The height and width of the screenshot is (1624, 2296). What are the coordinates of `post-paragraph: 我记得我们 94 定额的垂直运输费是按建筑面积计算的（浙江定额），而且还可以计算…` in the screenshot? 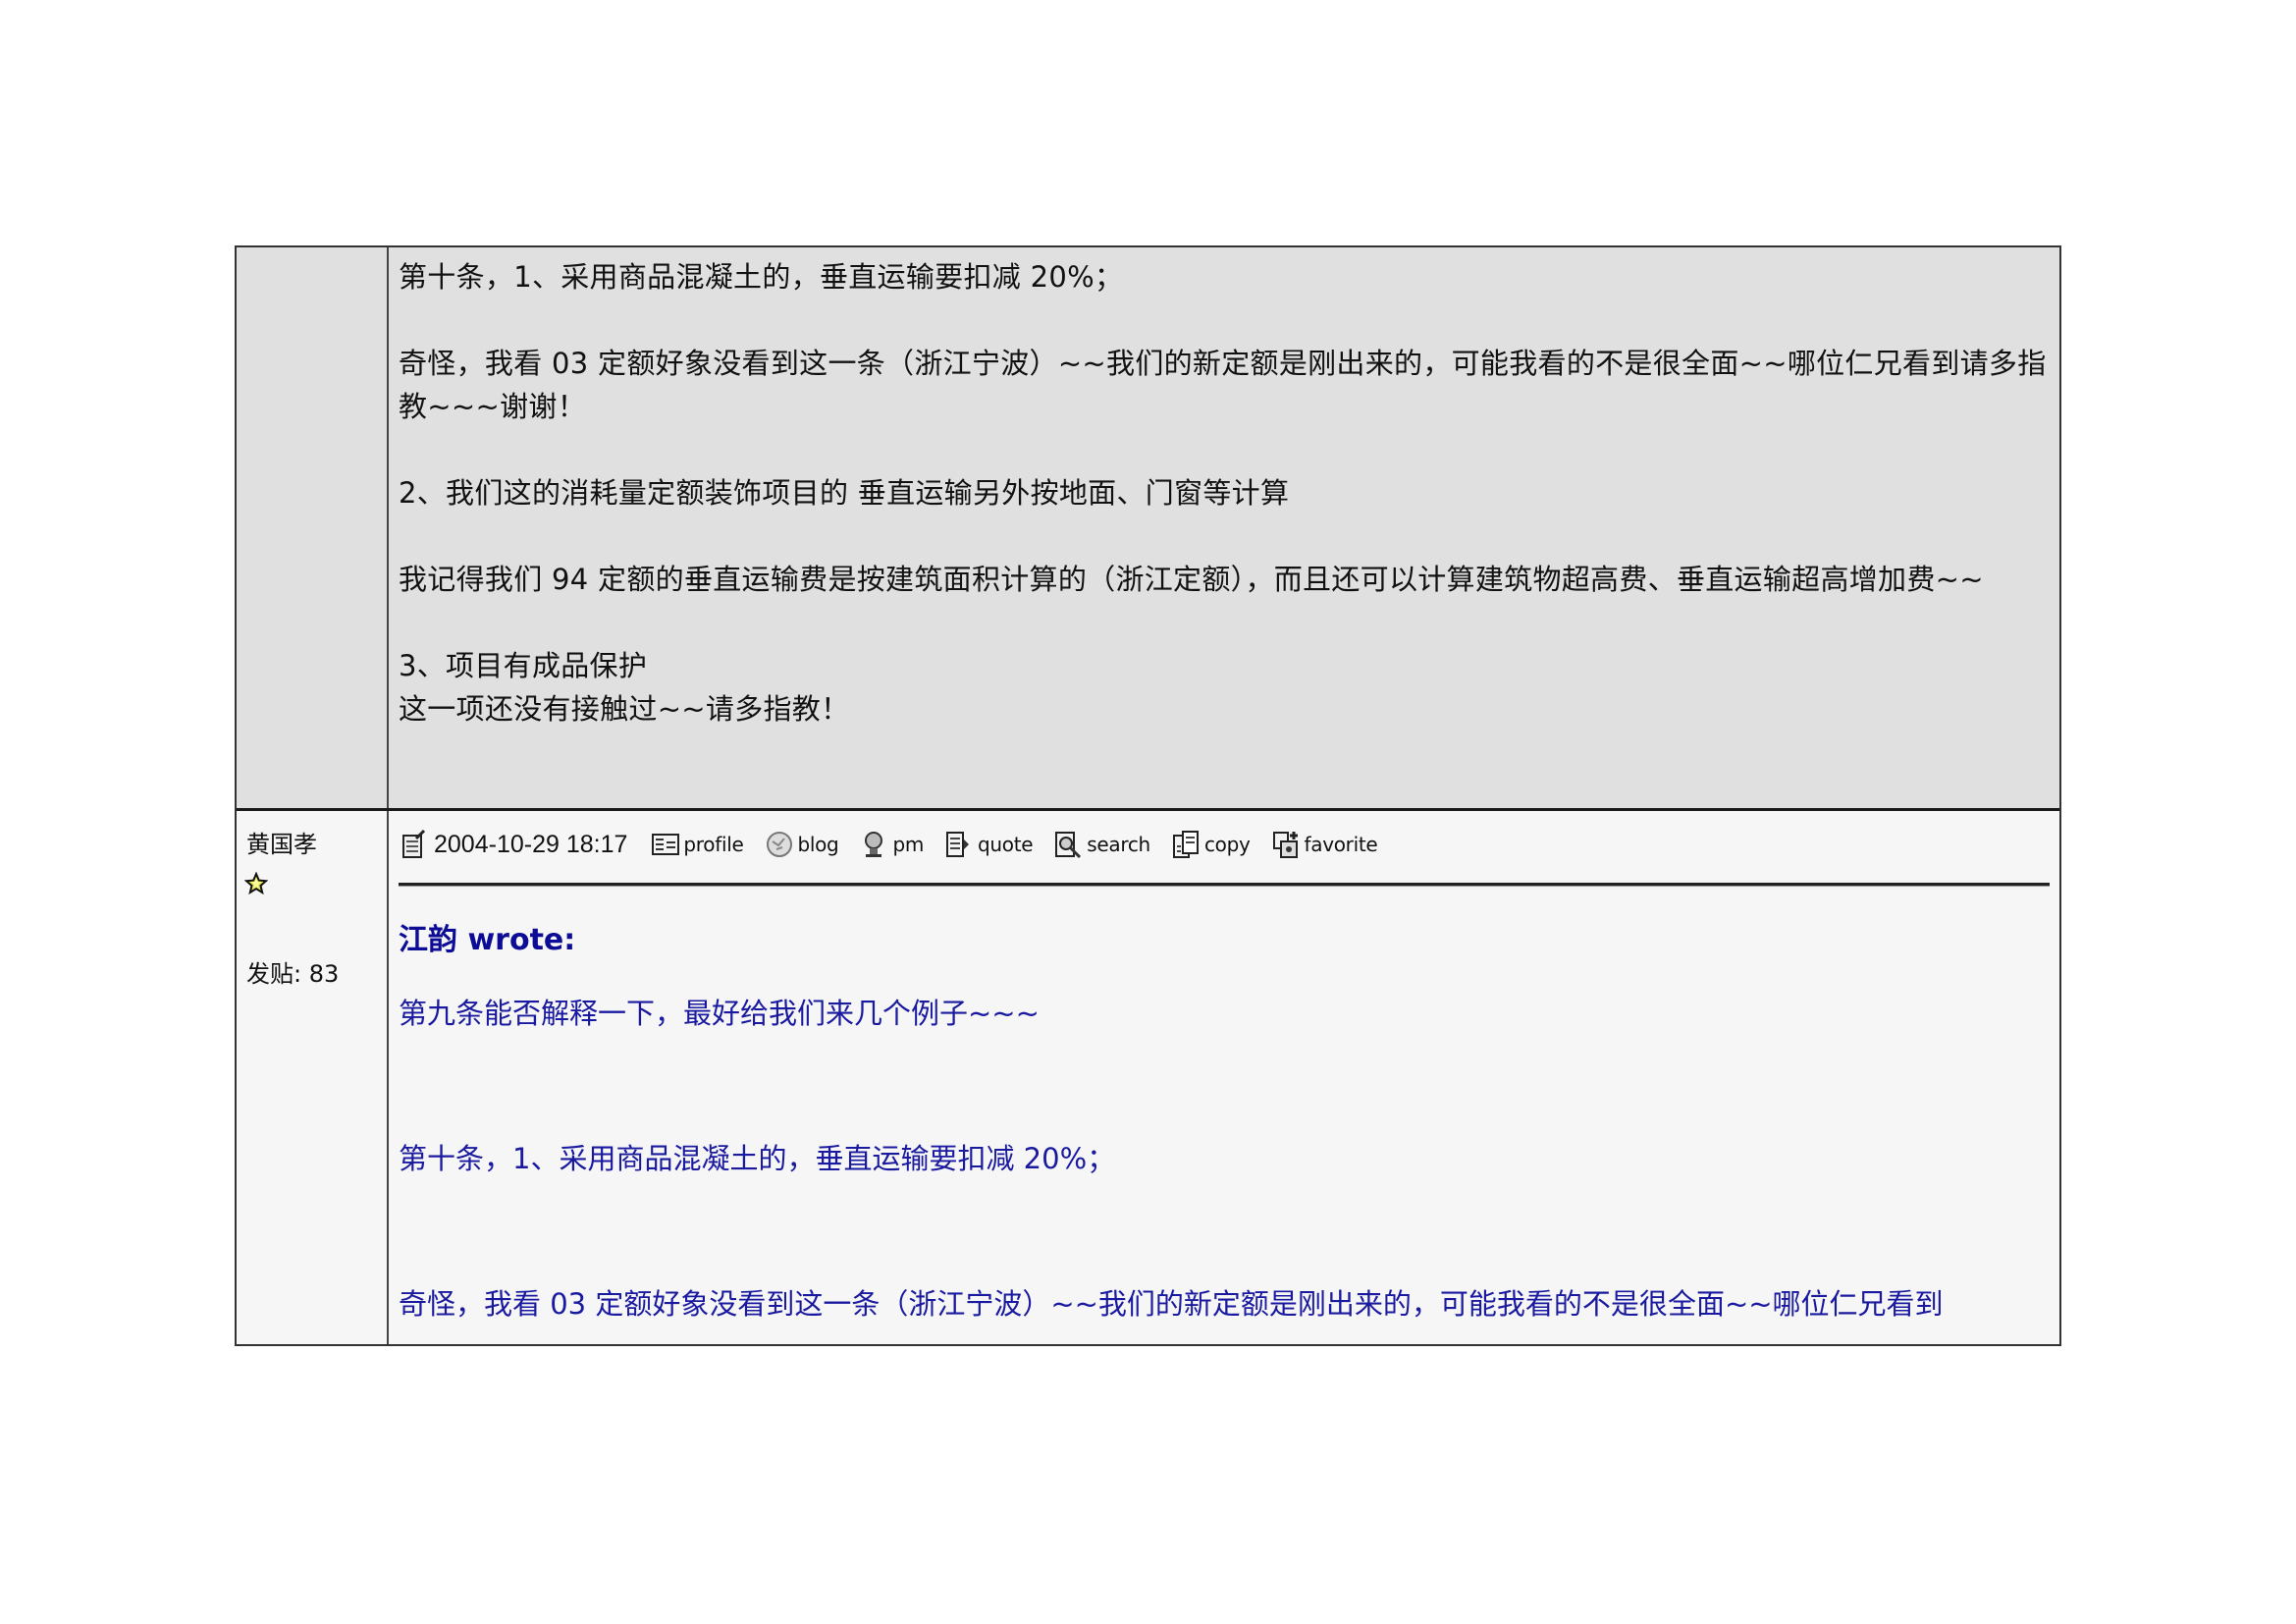 It's located at (1191, 579).